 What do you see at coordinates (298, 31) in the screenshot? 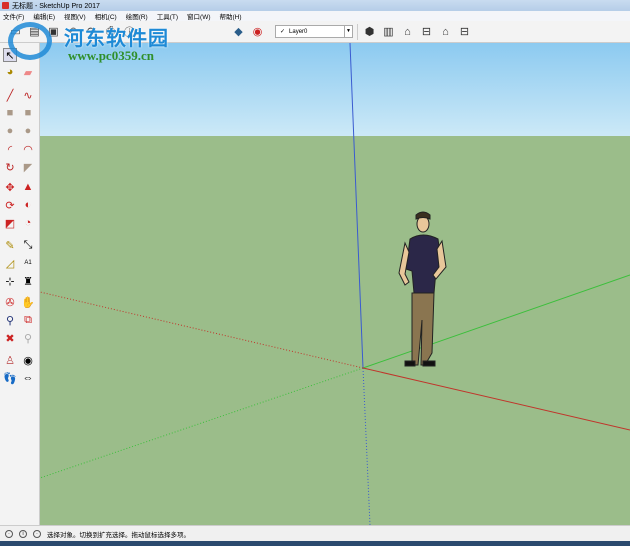
I see `layer-name: Layer0` at bounding box center [298, 31].